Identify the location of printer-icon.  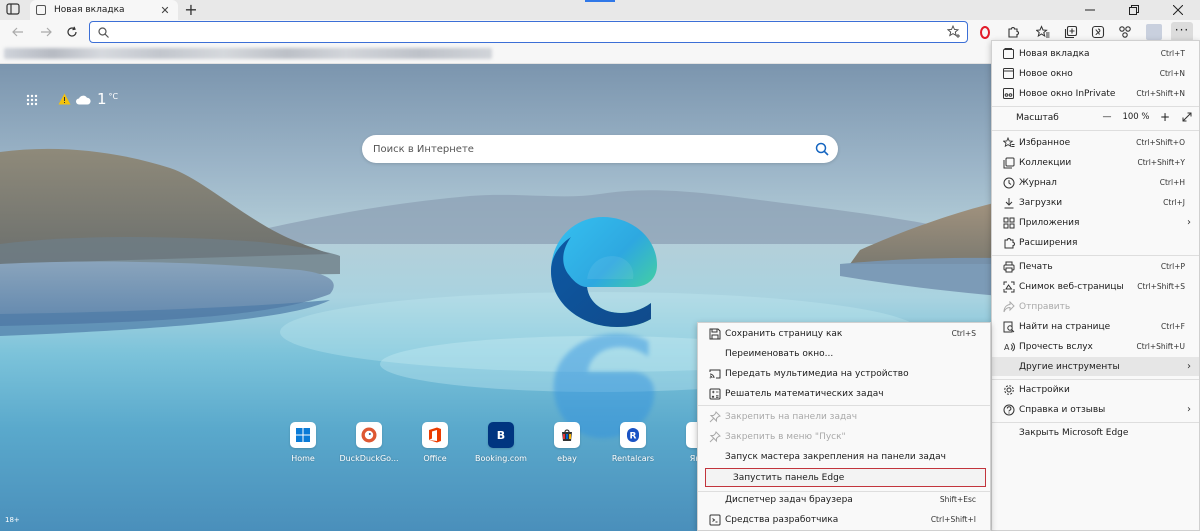
(1008, 266).